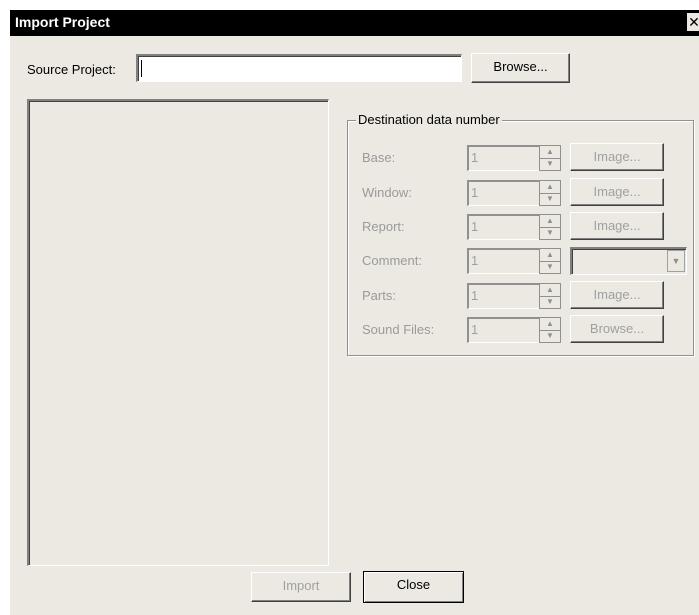  Describe the element at coordinates (628, 261) in the screenshot. I see `comment-select: ▼` at that location.